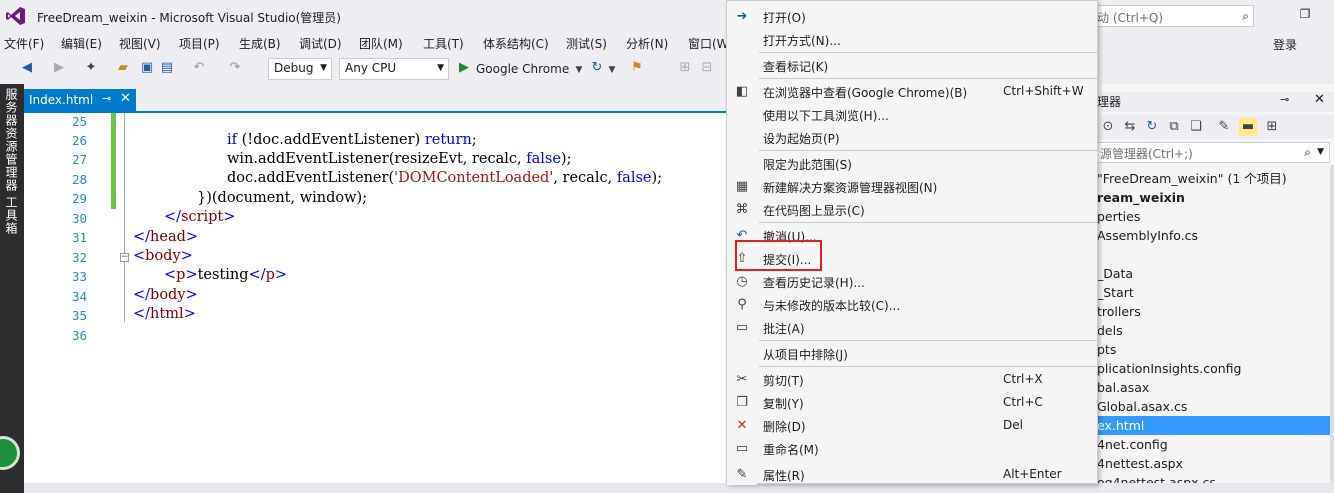  What do you see at coordinates (1215, 216) in the screenshot?
I see `tree-item: perties` at bounding box center [1215, 216].